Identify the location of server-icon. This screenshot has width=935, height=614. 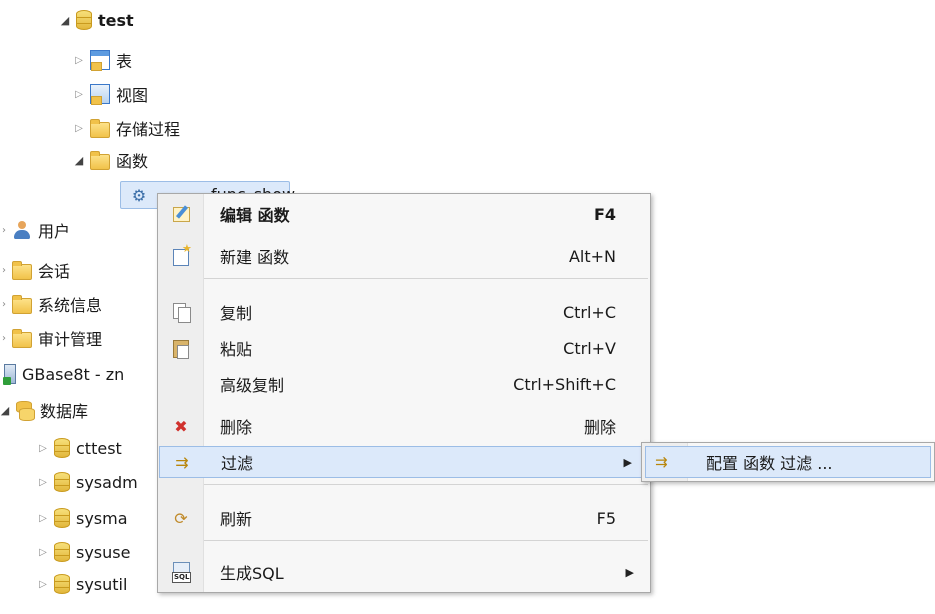
(9, 374).